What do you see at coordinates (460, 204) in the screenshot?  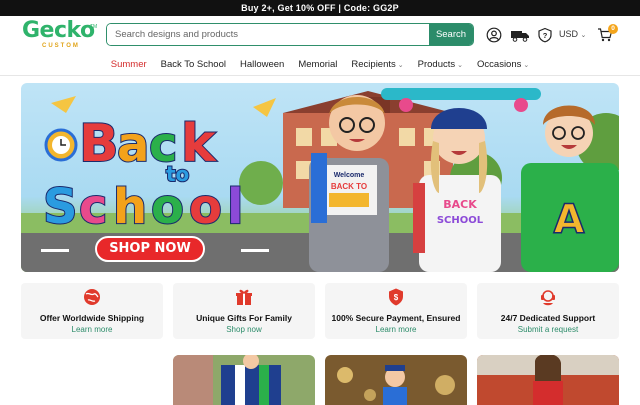 I see `svg-text: BACK` at bounding box center [460, 204].